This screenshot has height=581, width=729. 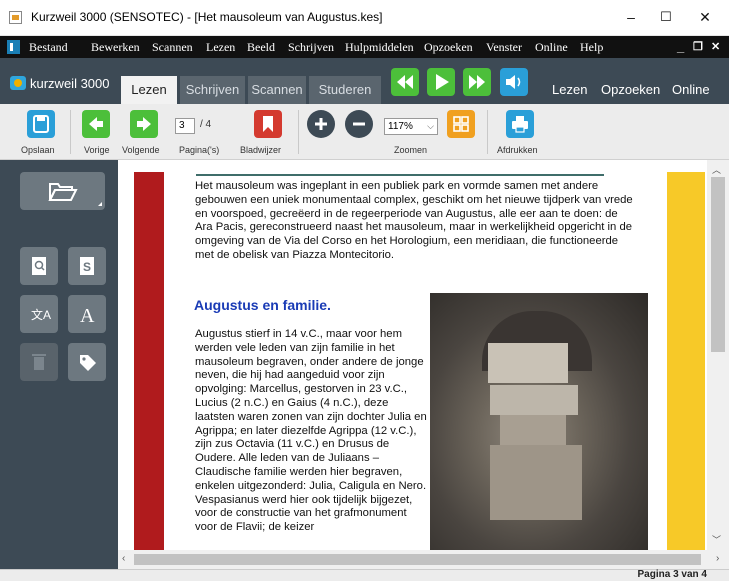 I want to click on vertical-scrollbar: ︿ ﹀, so click(x=718, y=355).